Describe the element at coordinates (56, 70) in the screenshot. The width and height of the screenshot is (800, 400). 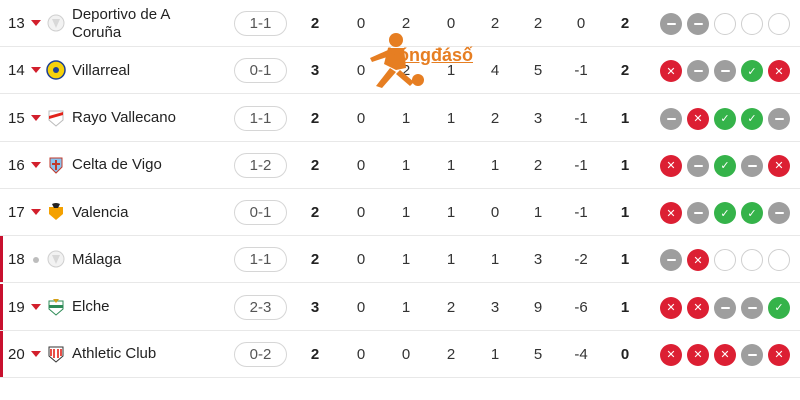
I see `villarreal-crest-icon` at that location.